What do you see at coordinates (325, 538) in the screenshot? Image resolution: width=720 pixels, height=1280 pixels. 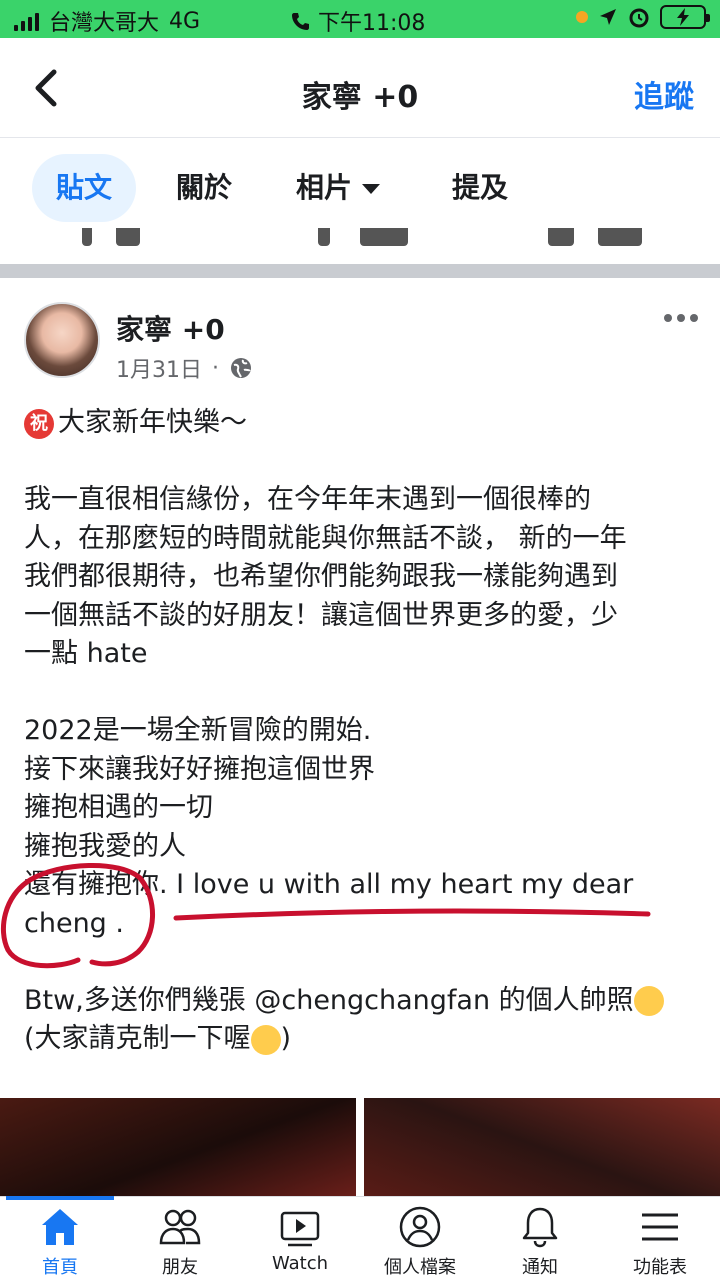 I see `post-line: 人，在那麼短的時間就能與你無話不談， 新的一年` at bounding box center [325, 538].